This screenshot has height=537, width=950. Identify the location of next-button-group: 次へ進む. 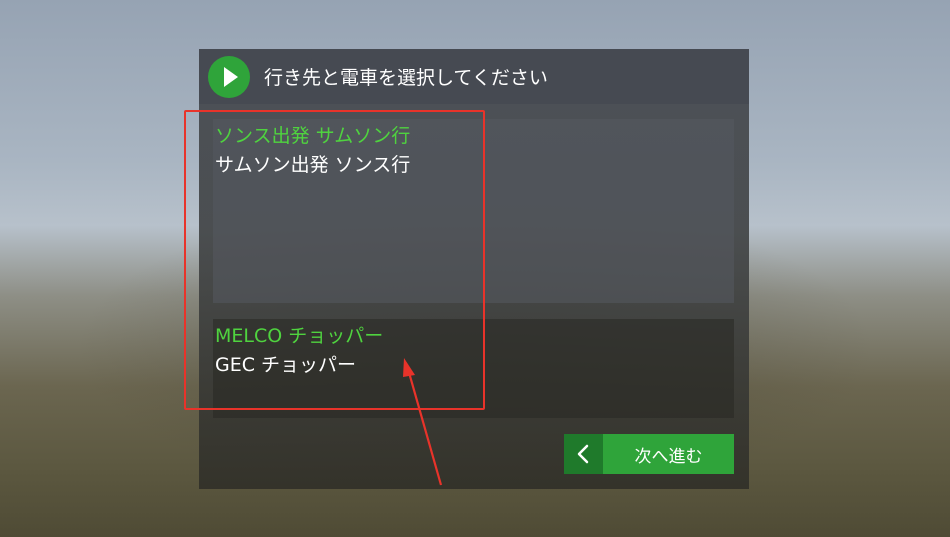
(649, 454).